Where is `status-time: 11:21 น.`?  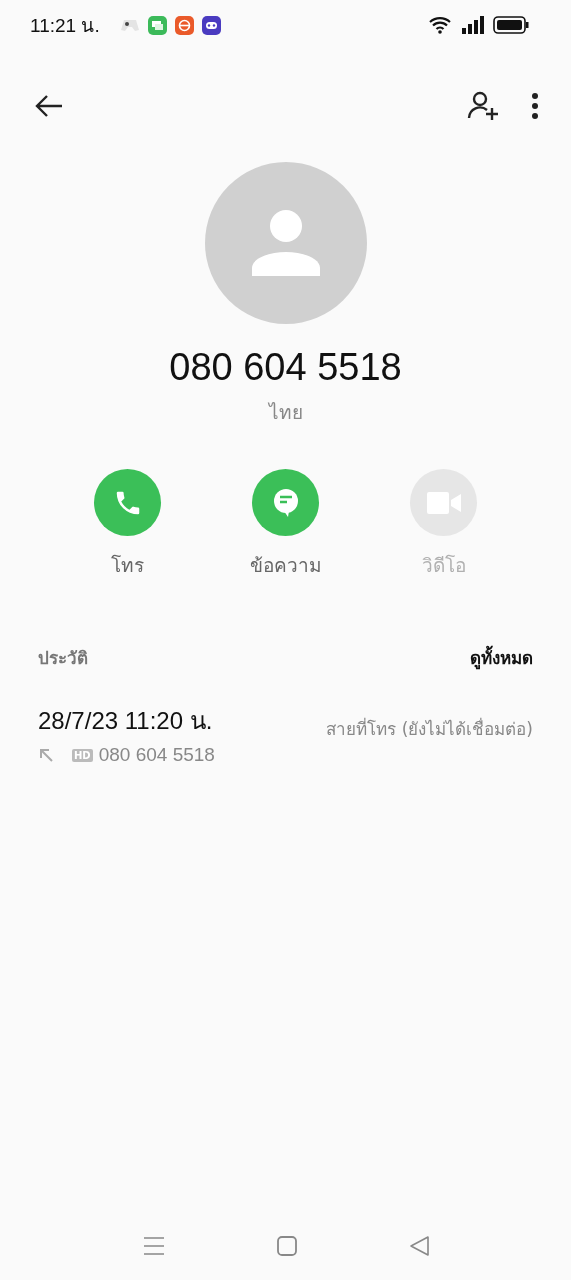 status-time: 11:21 น. is located at coordinates (65, 26).